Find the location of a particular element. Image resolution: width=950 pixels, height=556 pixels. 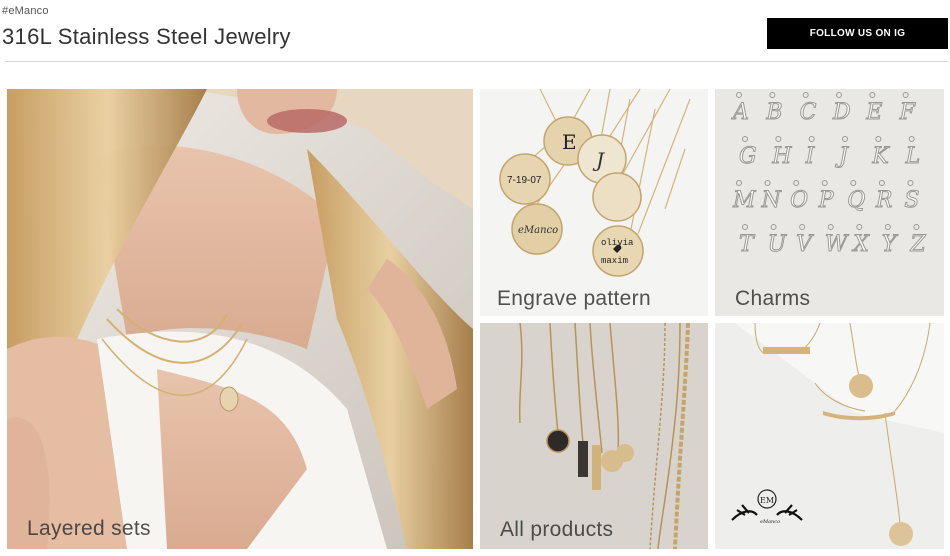

engrave-letter-e: E is located at coordinates (569, 142).